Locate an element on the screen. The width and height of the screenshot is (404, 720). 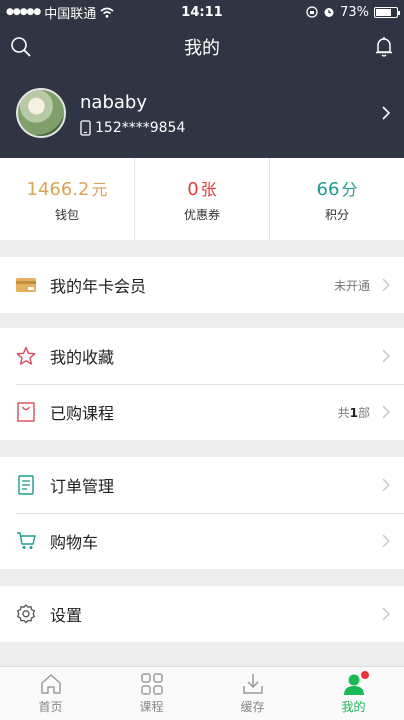
tab-home: 首页 is located at coordinates (50, 693).